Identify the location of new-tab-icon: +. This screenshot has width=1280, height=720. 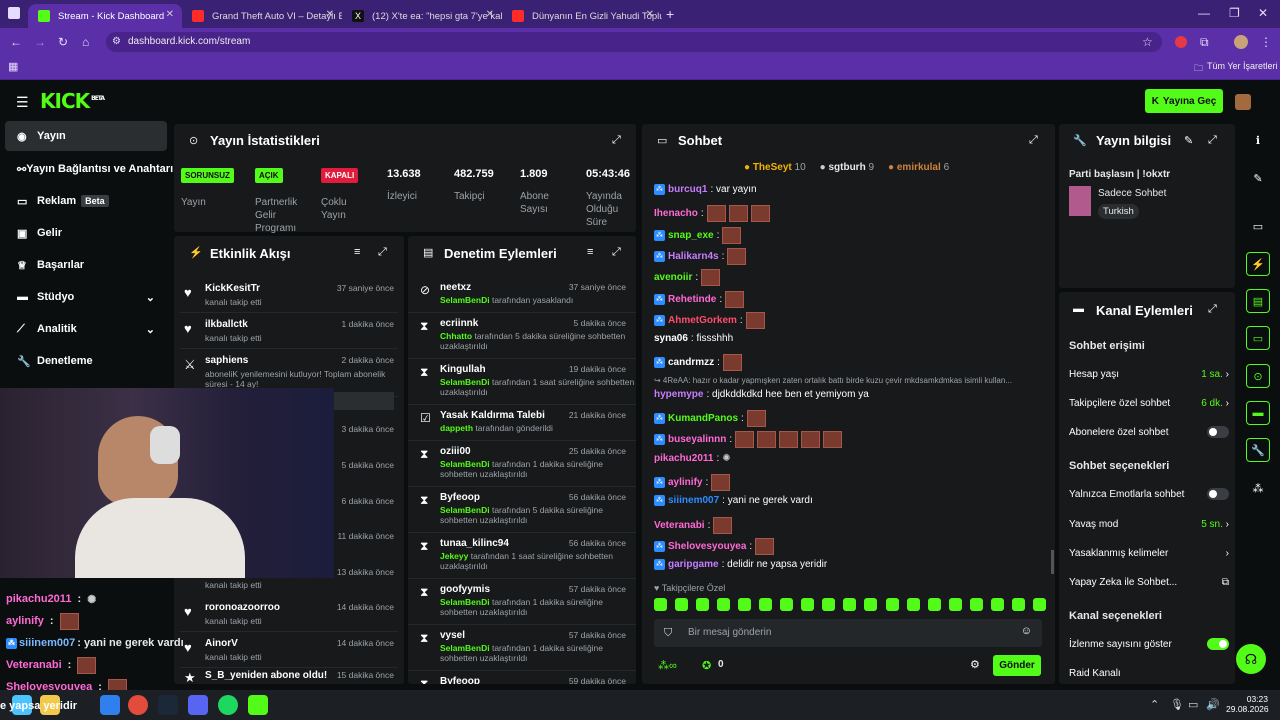
(670, 14).